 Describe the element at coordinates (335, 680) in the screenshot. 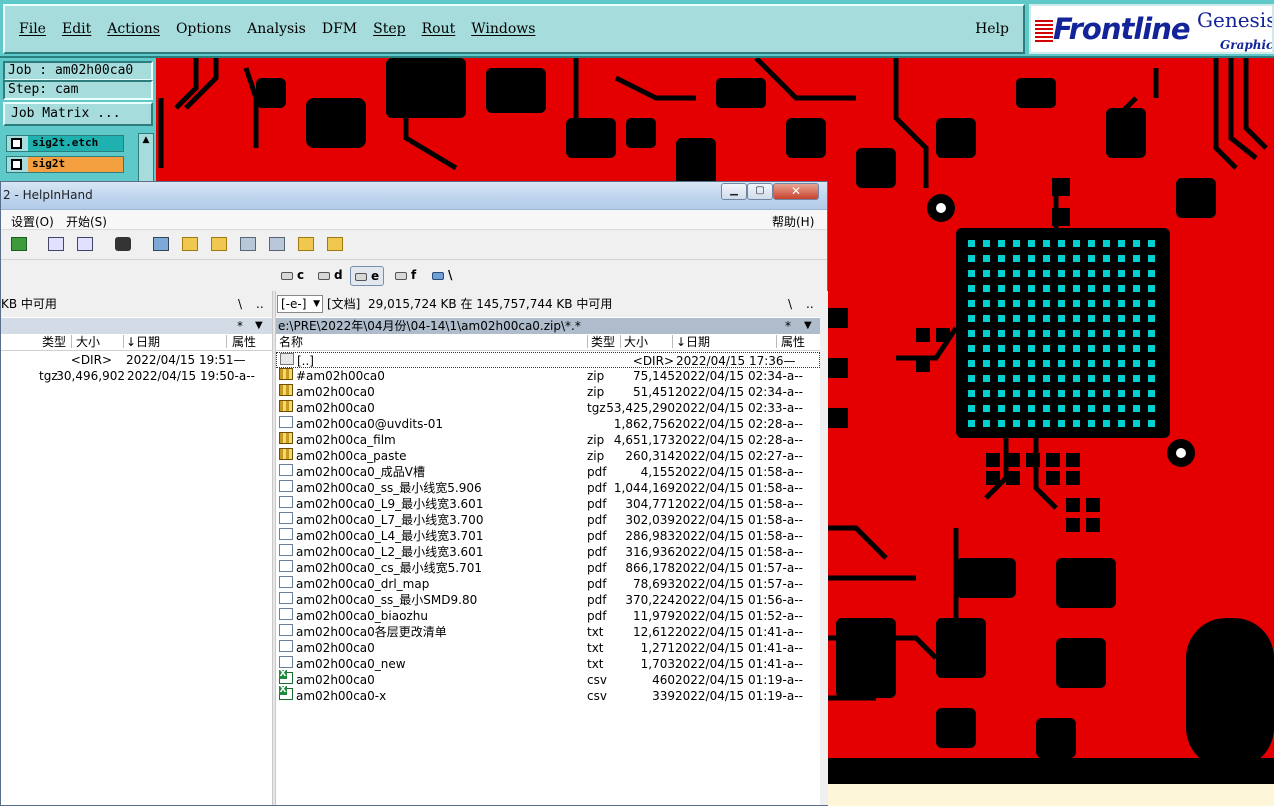

I see `file-name: am02h00ca0` at that location.